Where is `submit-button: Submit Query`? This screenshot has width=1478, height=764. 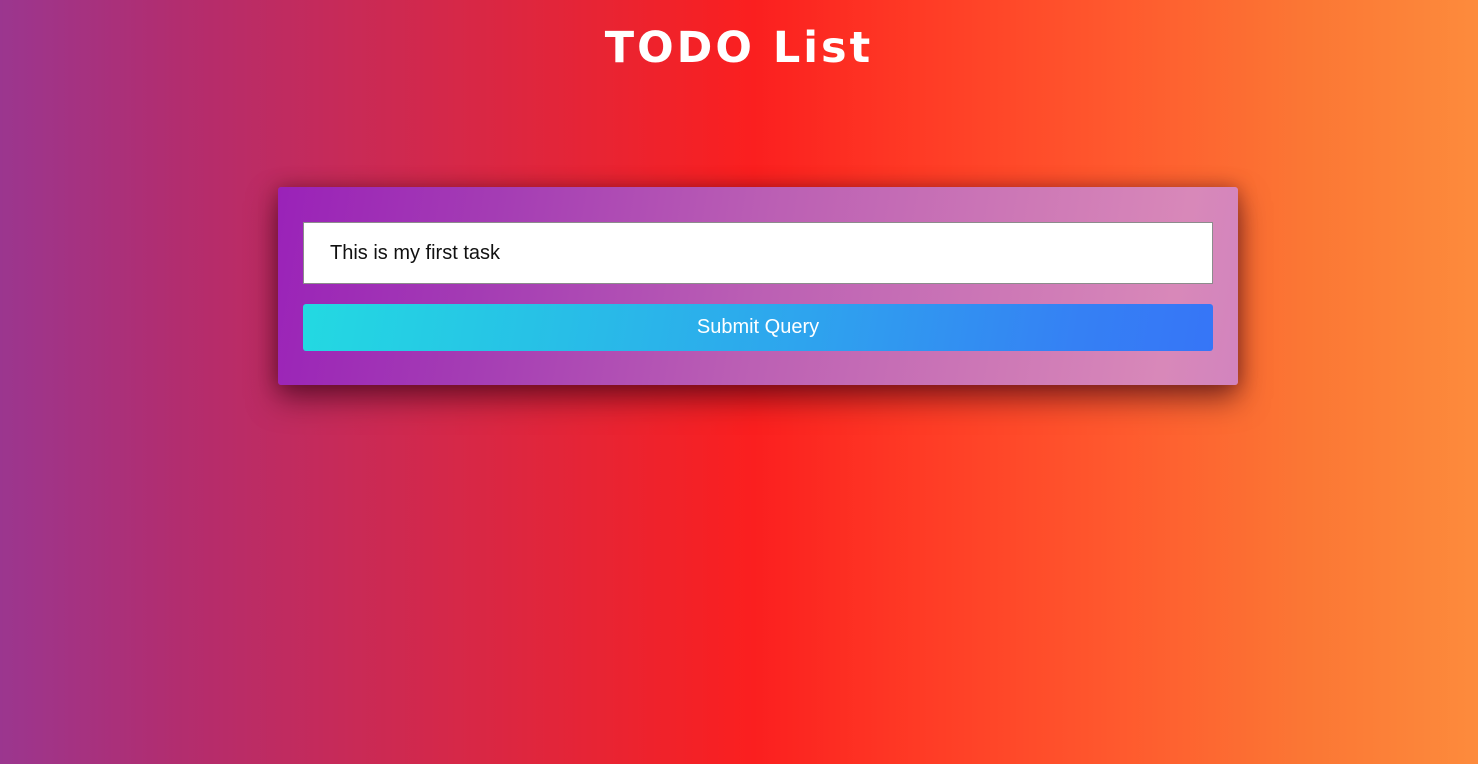 submit-button: Submit Query is located at coordinates (758, 327).